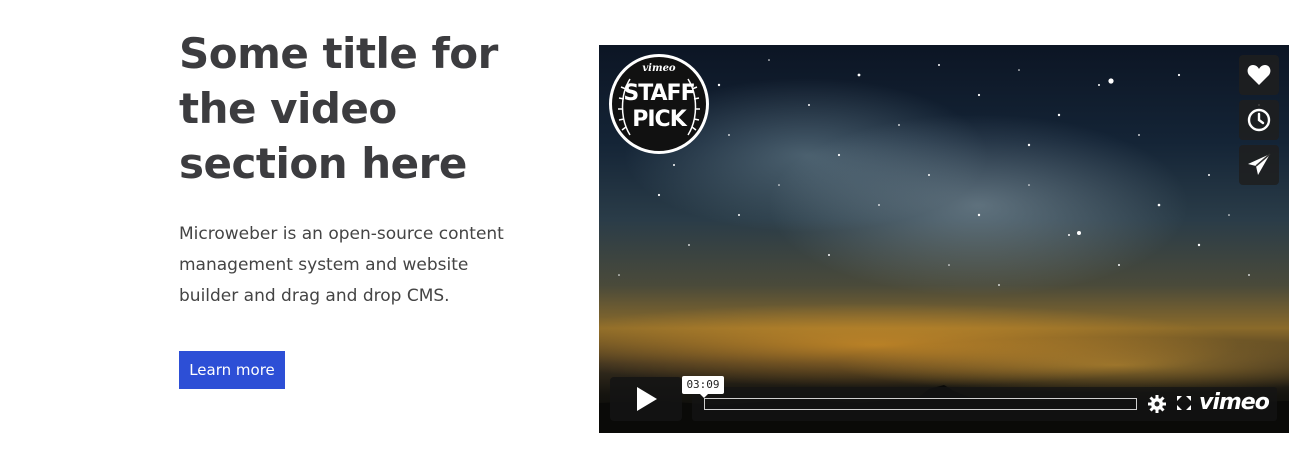  I want to click on like-button, so click(1259, 75).